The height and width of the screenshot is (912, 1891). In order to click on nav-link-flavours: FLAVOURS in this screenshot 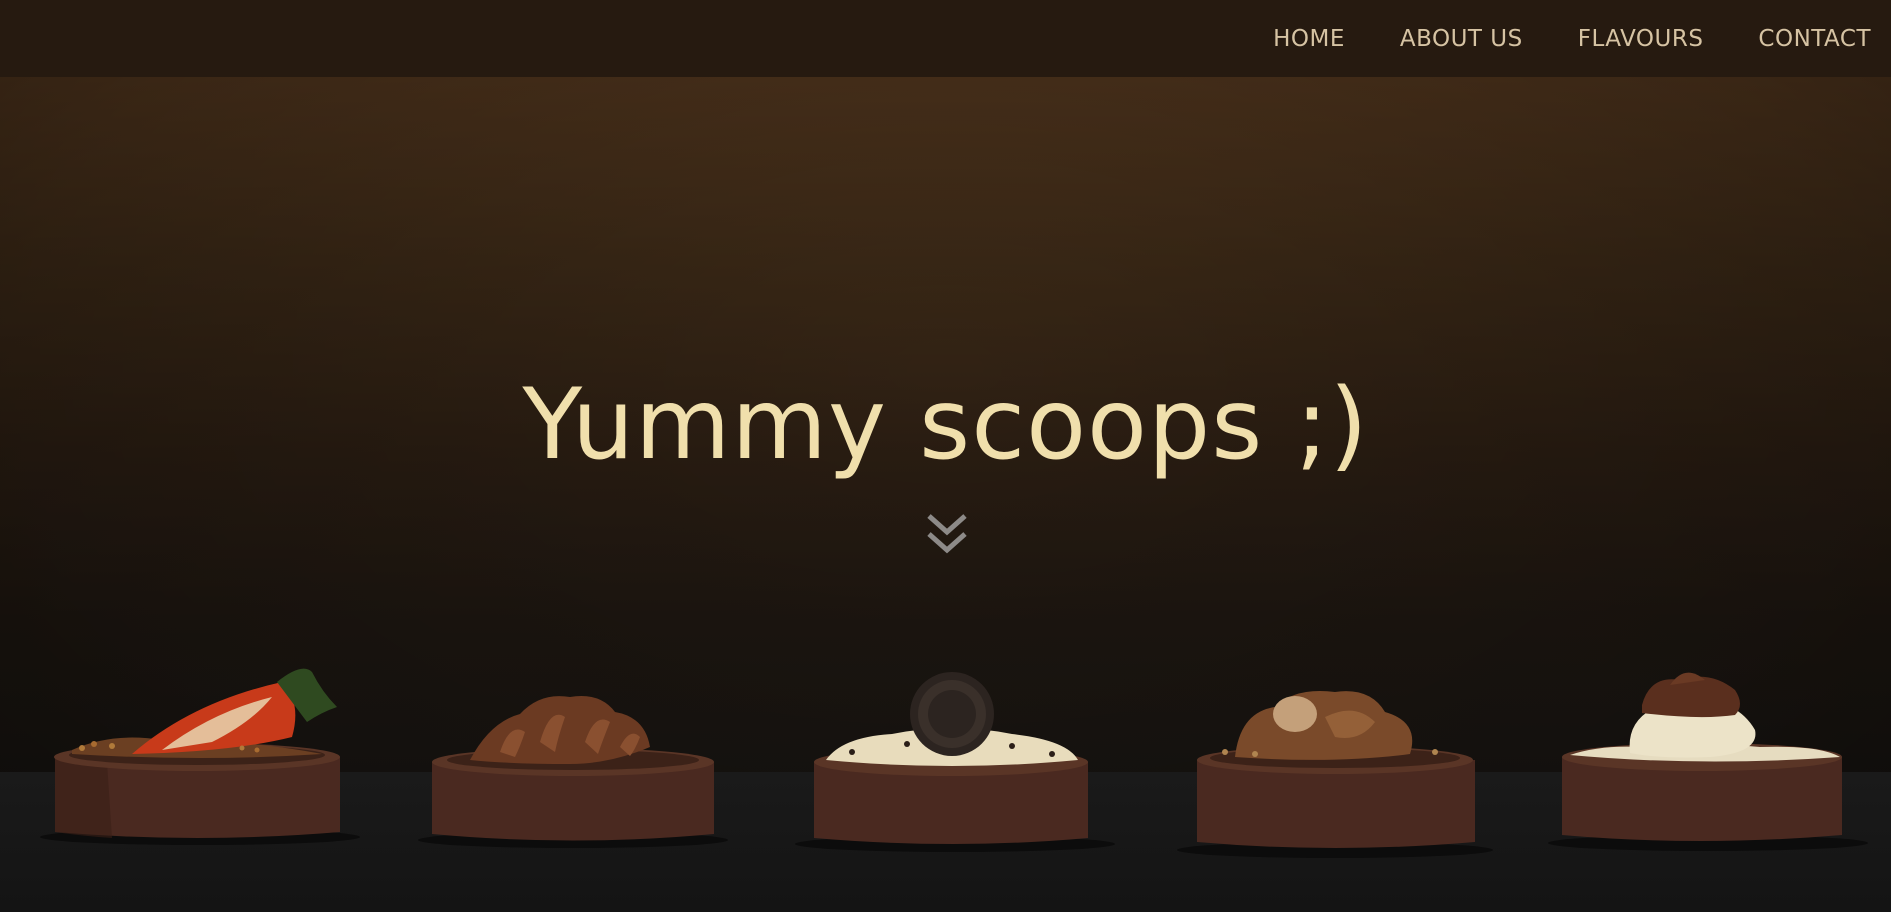, I will do `click(1641, 39)`.